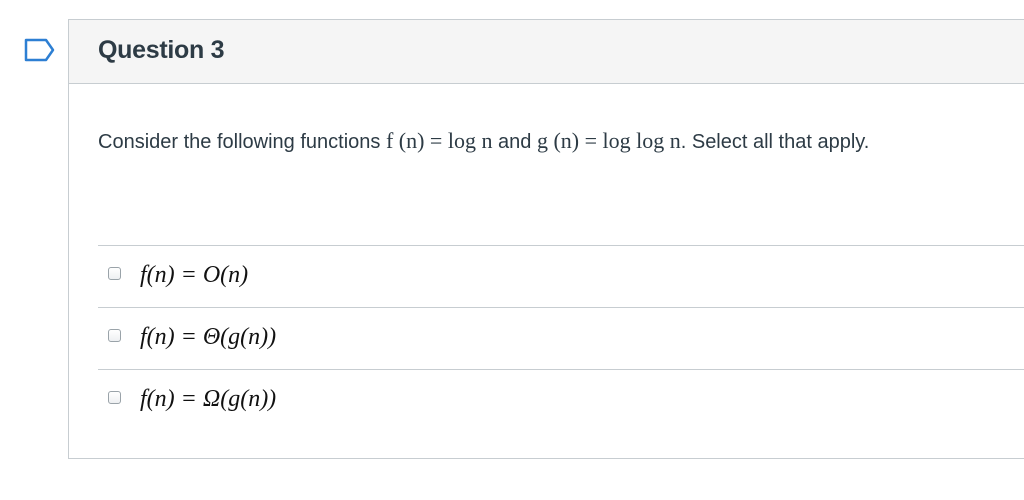 The height and width of the screenshot is (500, 1024). What do you see at coordinates (546, 52) in the screenshot?
I see `question-header: Question 3` at bounding box center [546, 52].